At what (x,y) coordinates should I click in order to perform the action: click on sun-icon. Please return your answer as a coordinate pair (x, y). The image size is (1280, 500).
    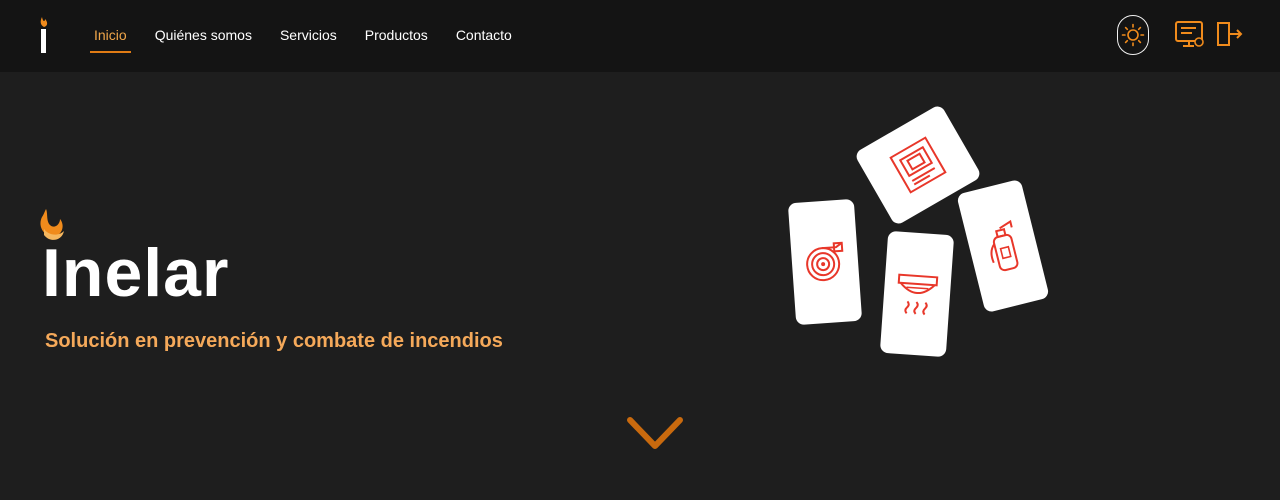
    Looking at the image, I should click on (1133, 35).